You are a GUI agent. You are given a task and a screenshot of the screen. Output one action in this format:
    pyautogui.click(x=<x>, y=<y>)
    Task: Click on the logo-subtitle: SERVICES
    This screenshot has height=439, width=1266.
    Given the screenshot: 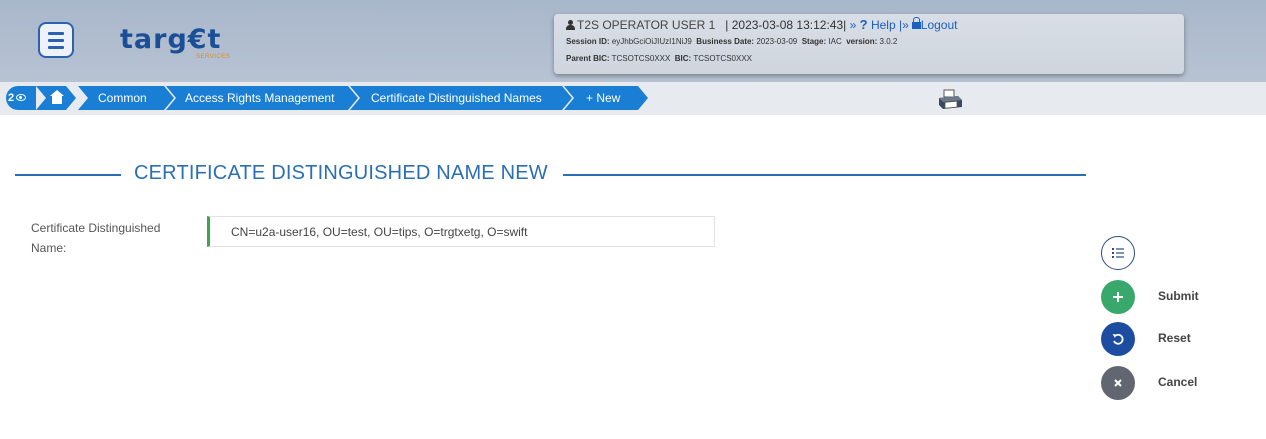 What is the action you would take?
    pyautogui.click(x=213, y=57)
    